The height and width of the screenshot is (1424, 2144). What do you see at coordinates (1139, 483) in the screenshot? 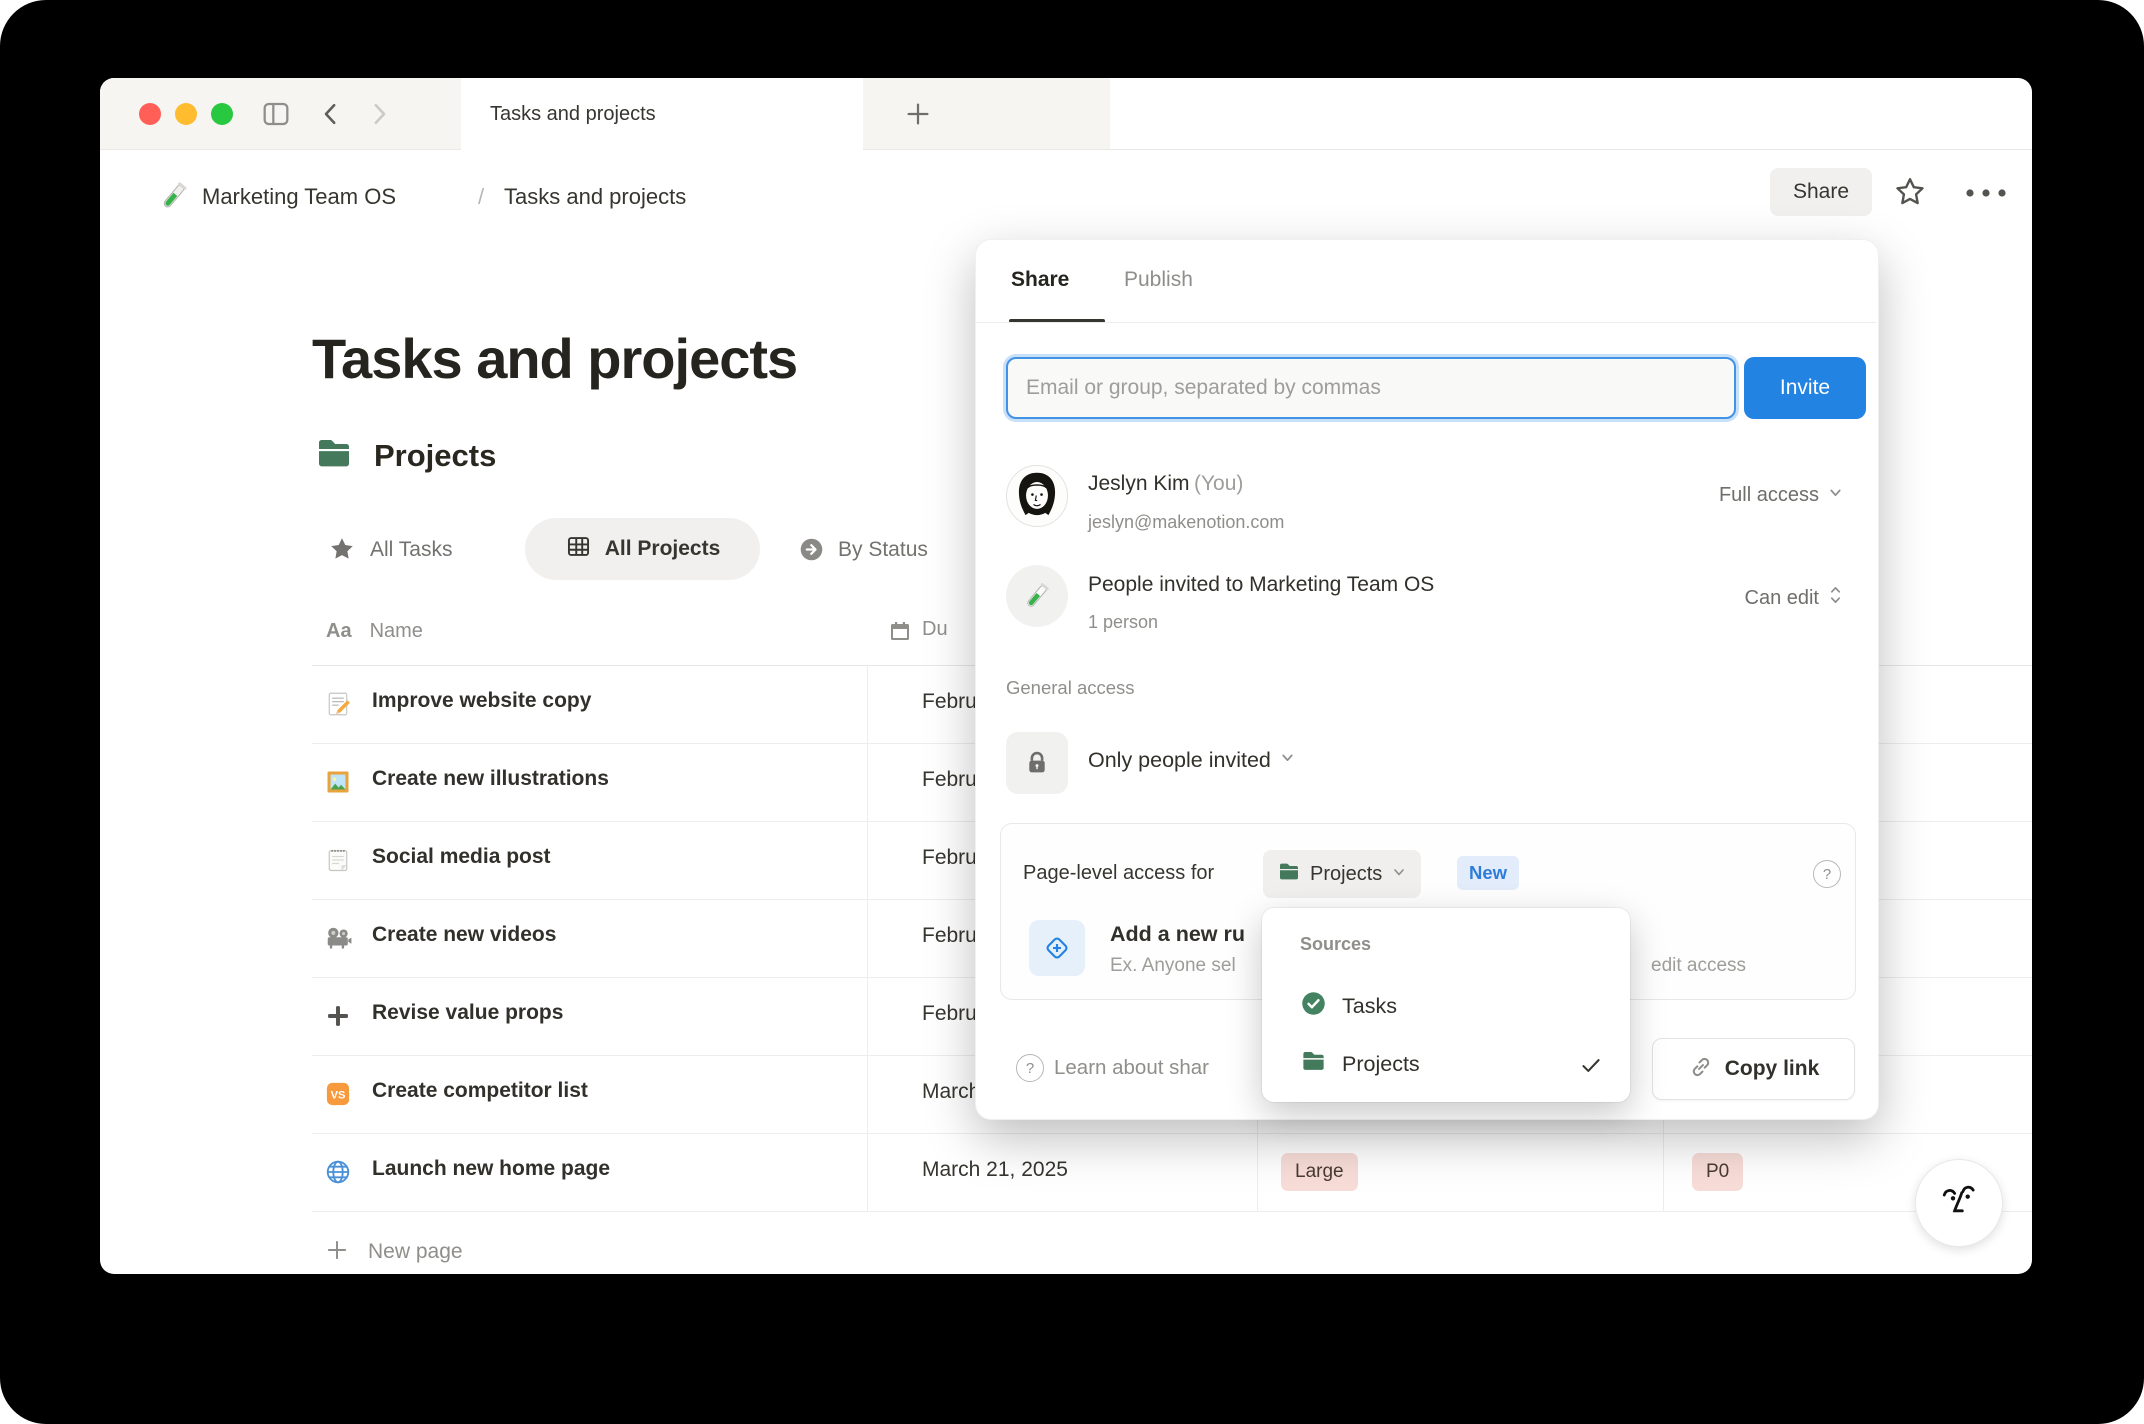
I see `person-name: Jeslyn Kim` at bounding box center [1139, 483].